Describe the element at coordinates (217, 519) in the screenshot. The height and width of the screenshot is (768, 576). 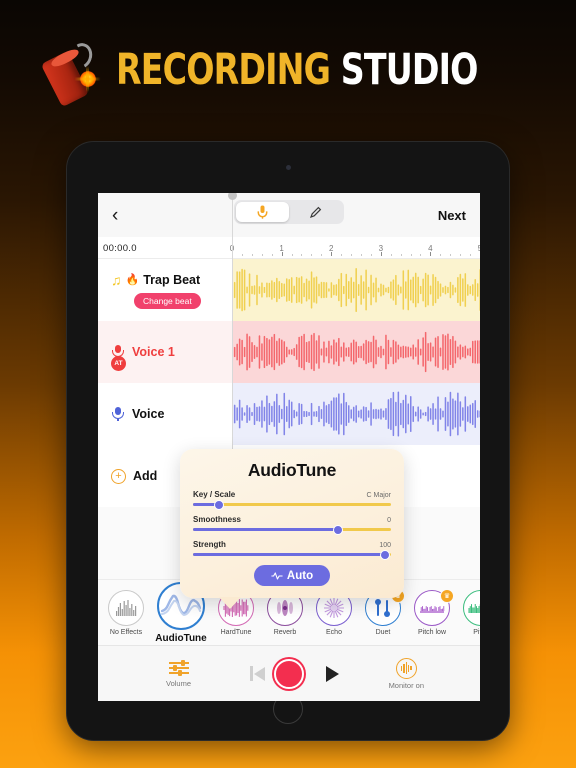
I see `slider-label: Smoothness` at that location.